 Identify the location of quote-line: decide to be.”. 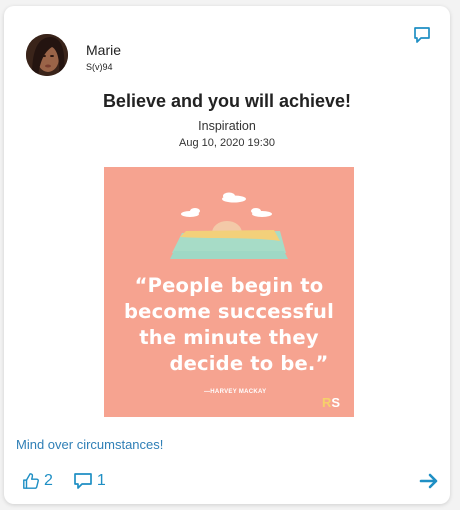
(249, 363).